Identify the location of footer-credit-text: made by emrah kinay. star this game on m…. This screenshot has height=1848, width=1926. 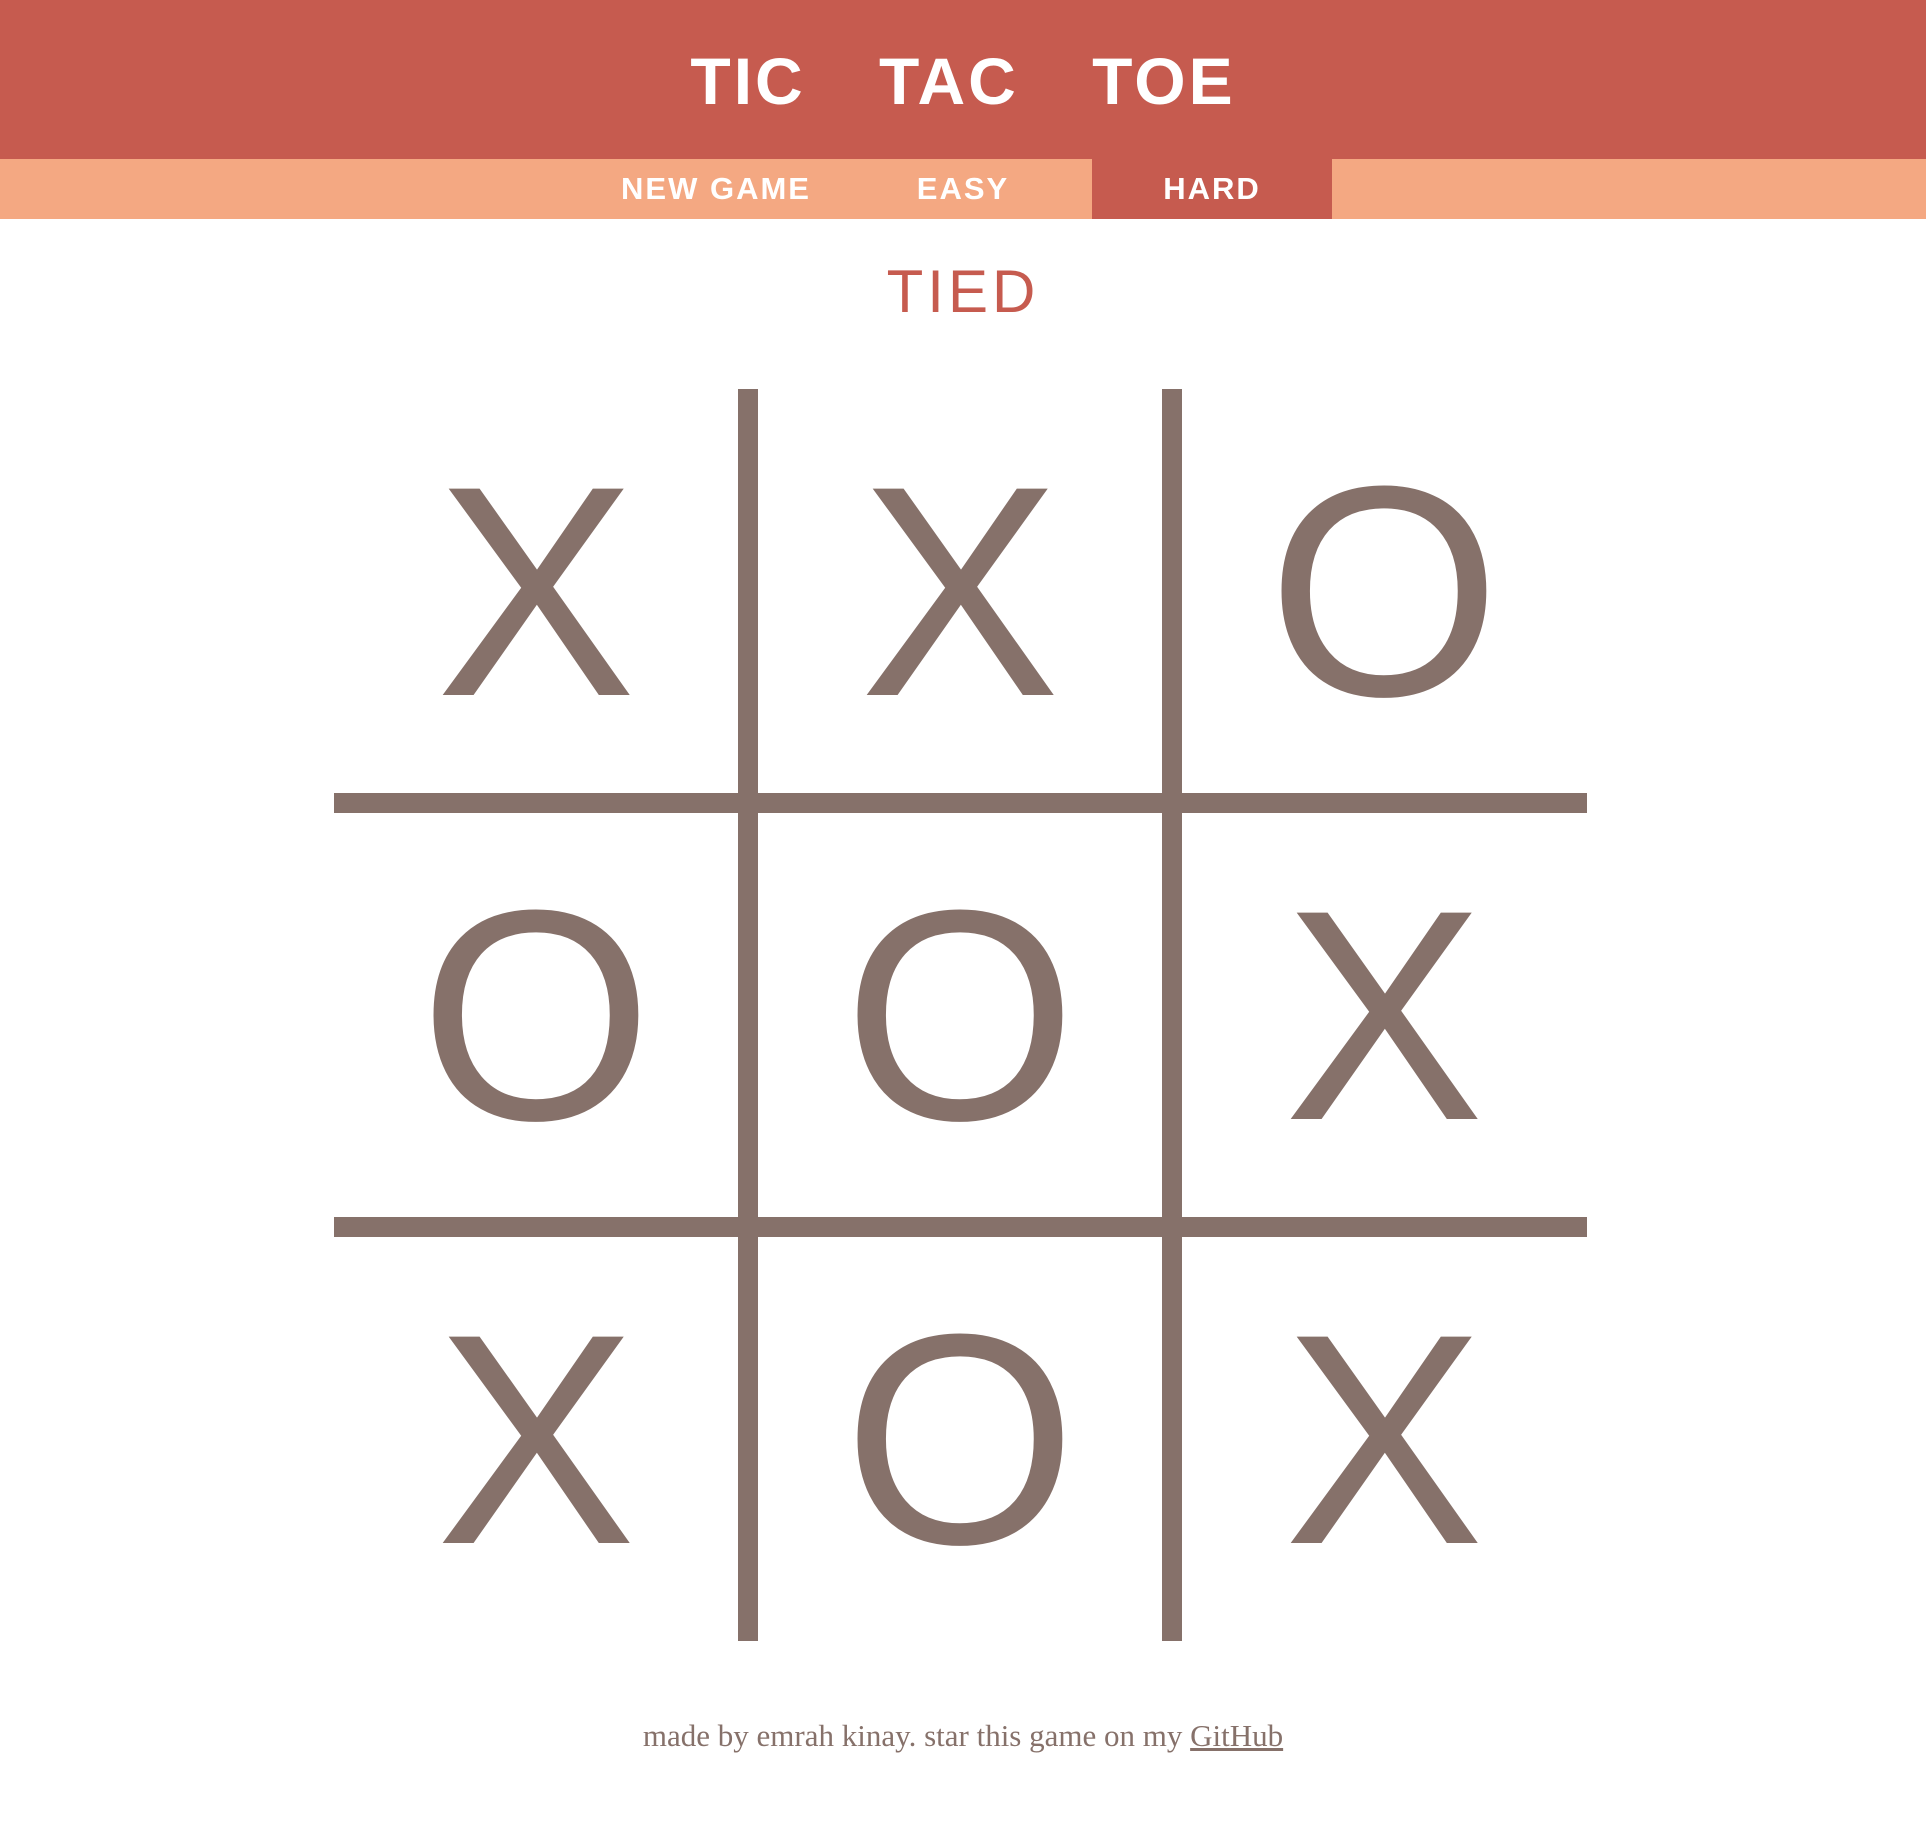
(916, 1735).